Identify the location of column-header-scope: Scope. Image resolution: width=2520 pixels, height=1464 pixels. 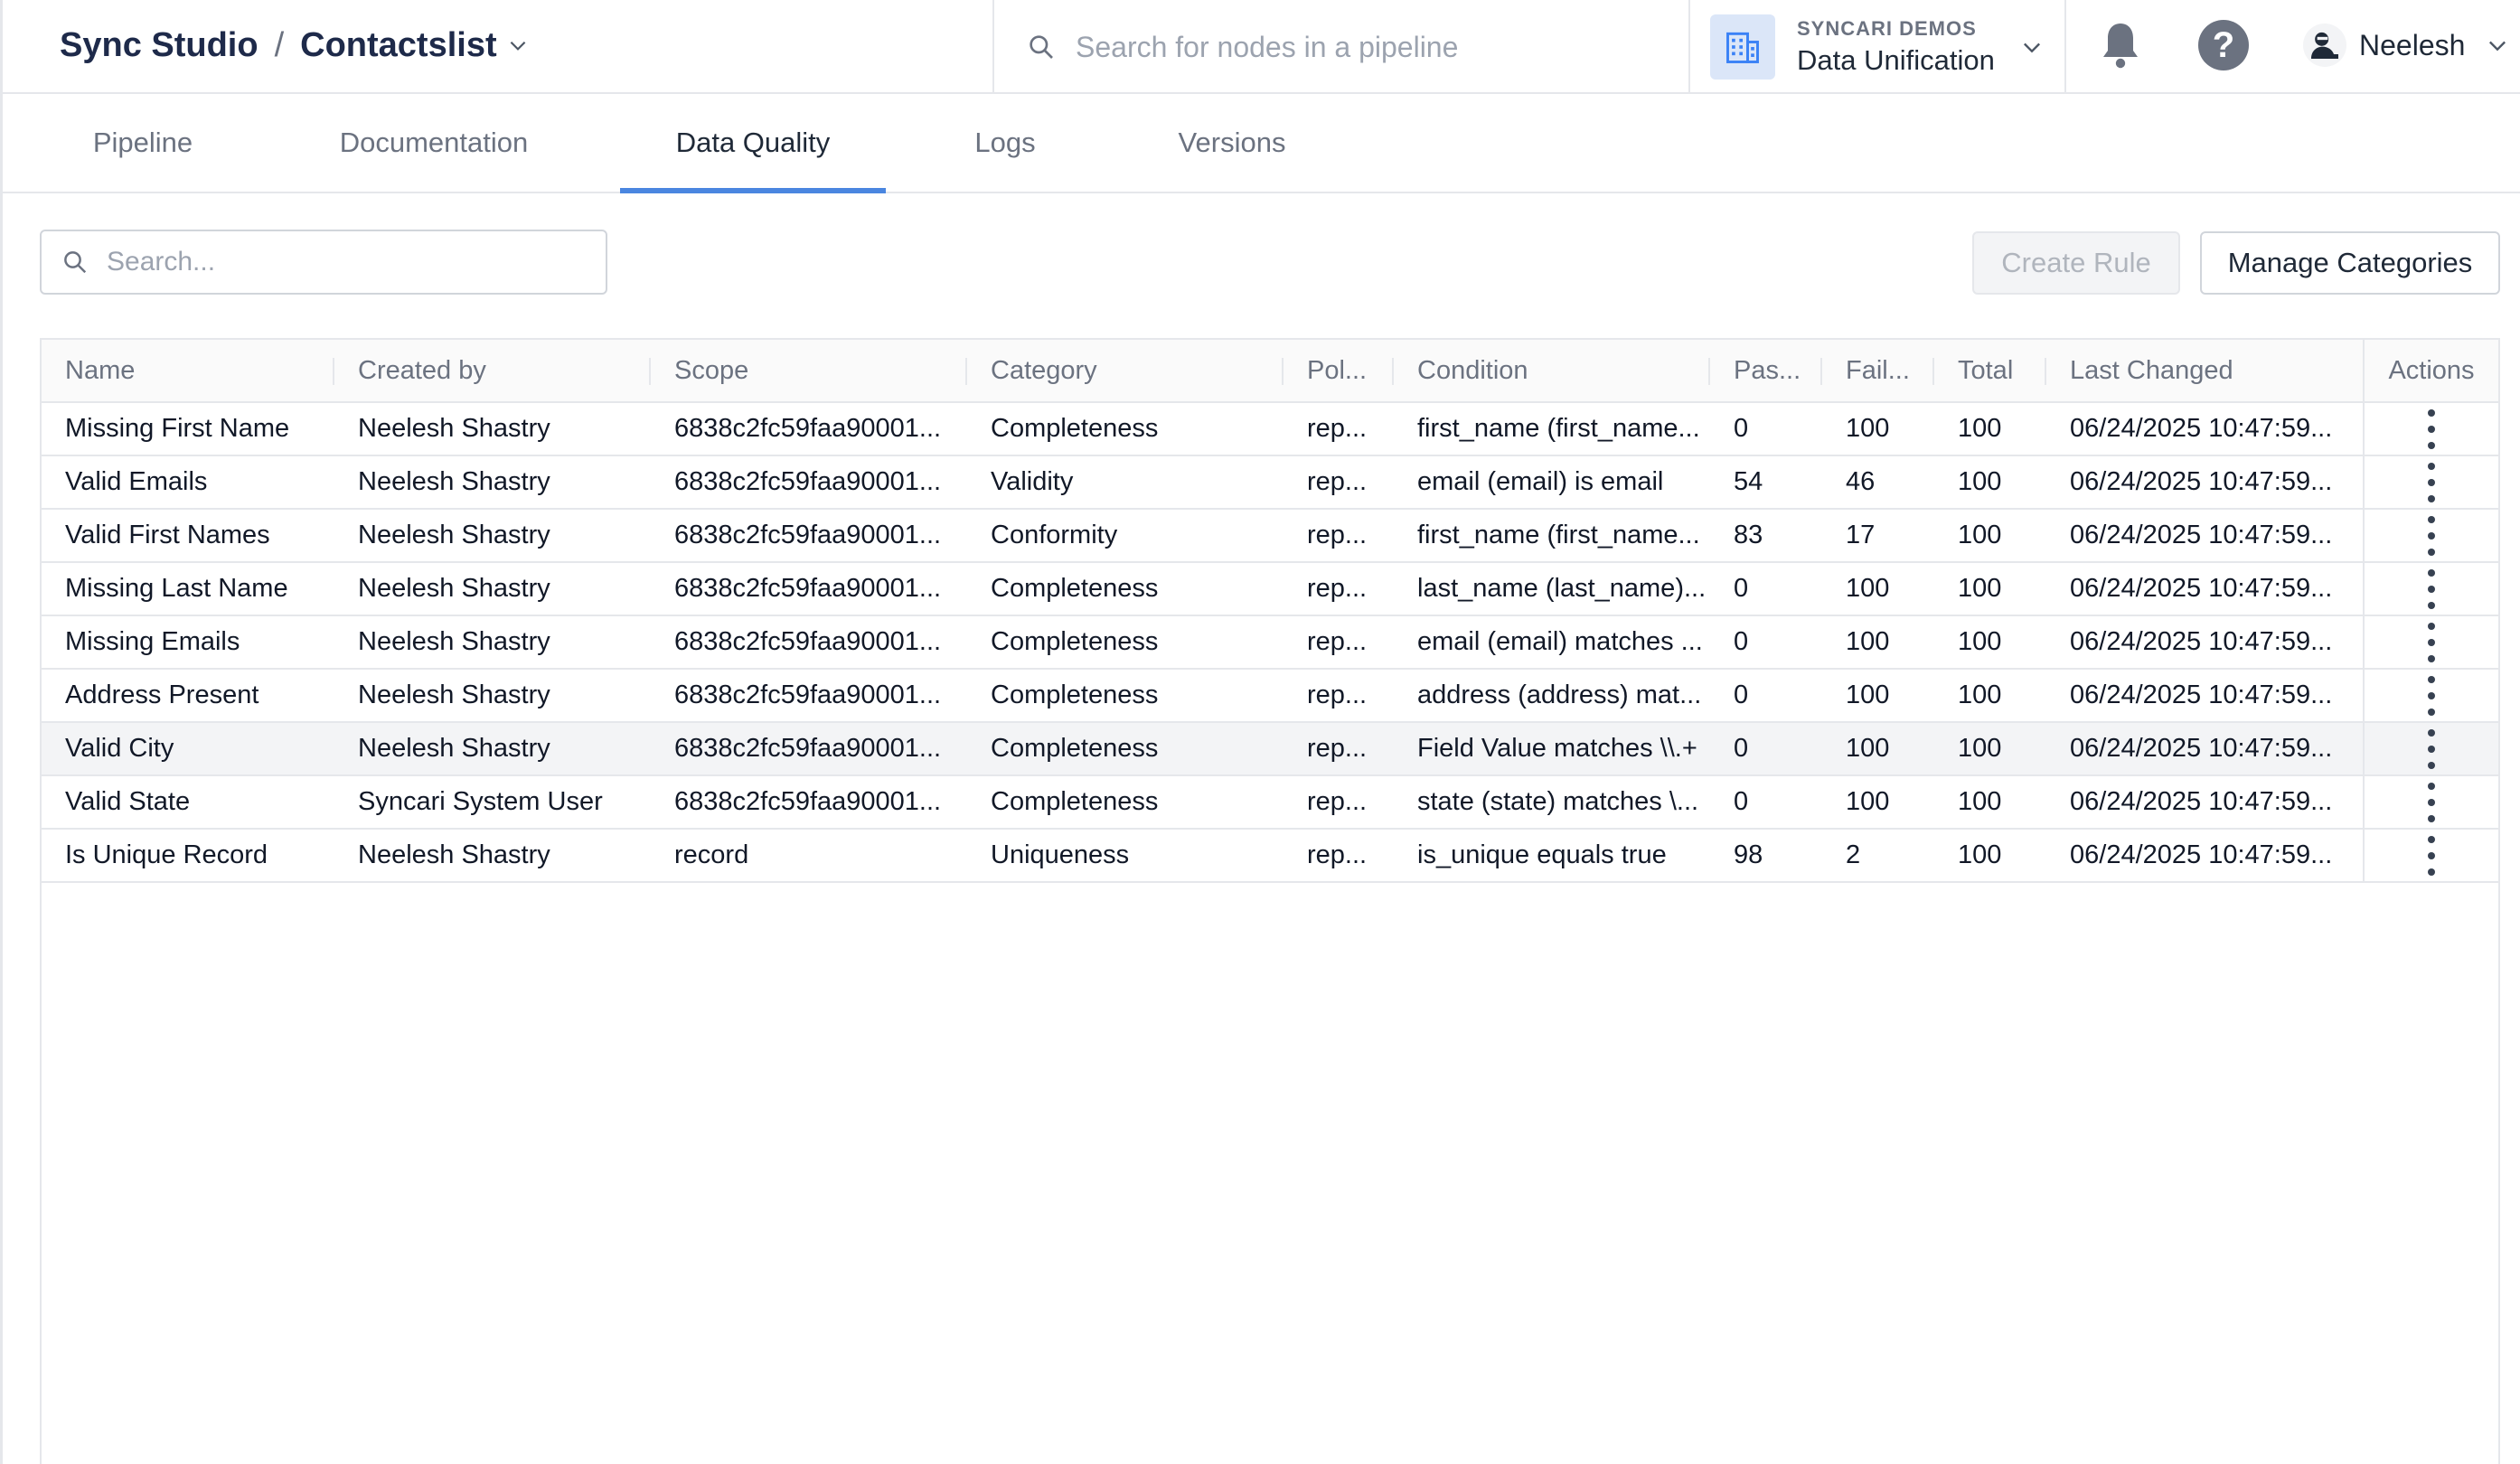
(809, 370).